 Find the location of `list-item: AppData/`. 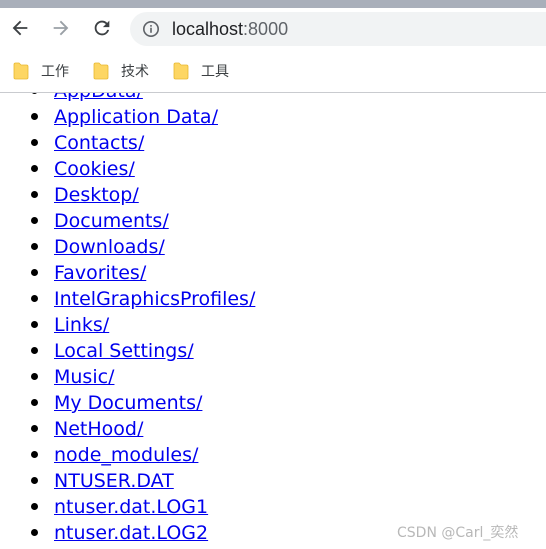

list-item: AppData/ is located at coordinates (127, 98).